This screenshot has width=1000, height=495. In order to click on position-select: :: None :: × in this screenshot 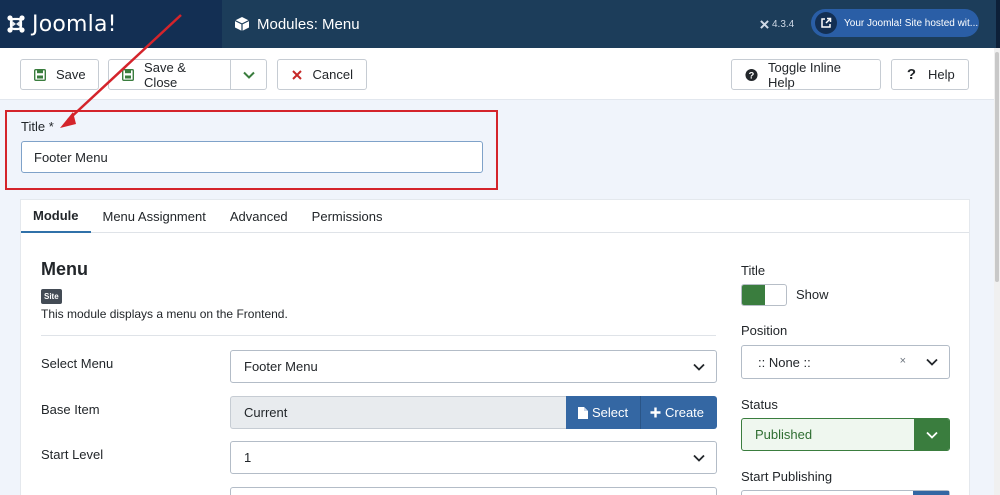, I will do `click(845, 362)`.